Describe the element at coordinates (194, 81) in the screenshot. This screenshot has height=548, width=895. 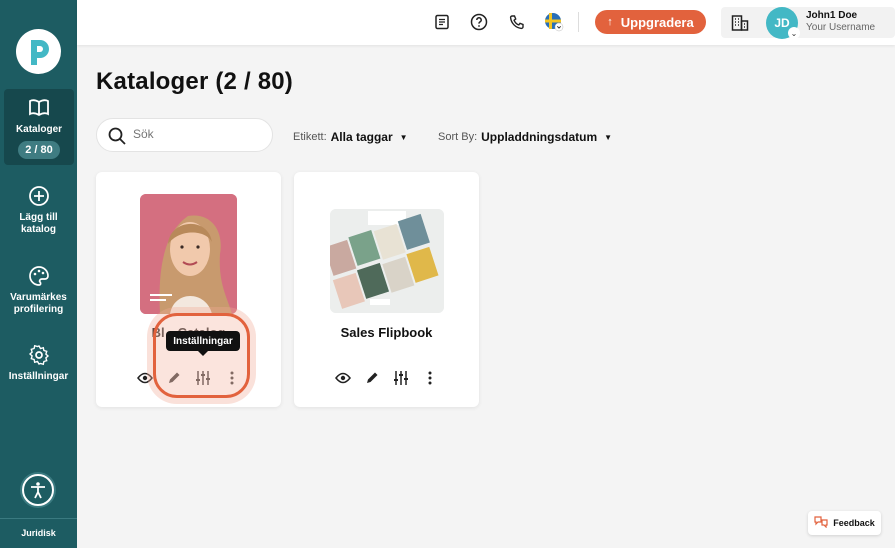
I see `page-title: Kataloger (2 / 80)` at that location.